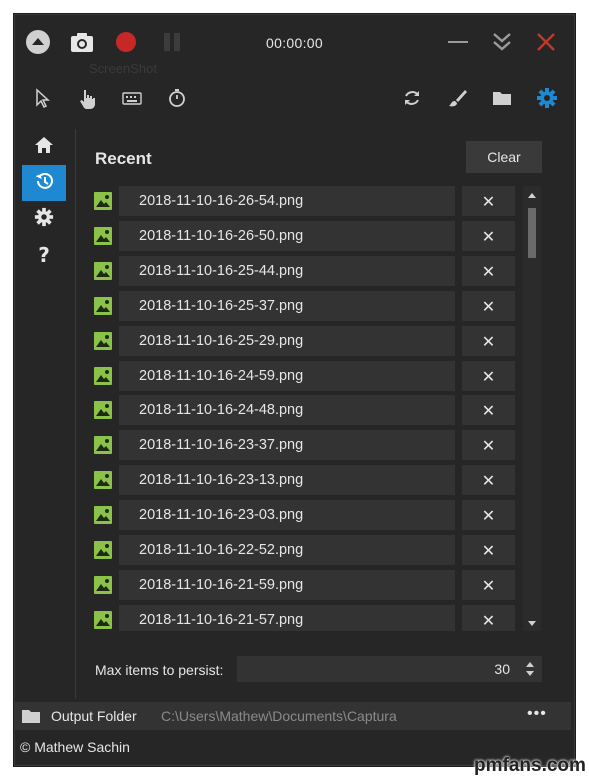  I want to click on close-icon, so click(546, 42).